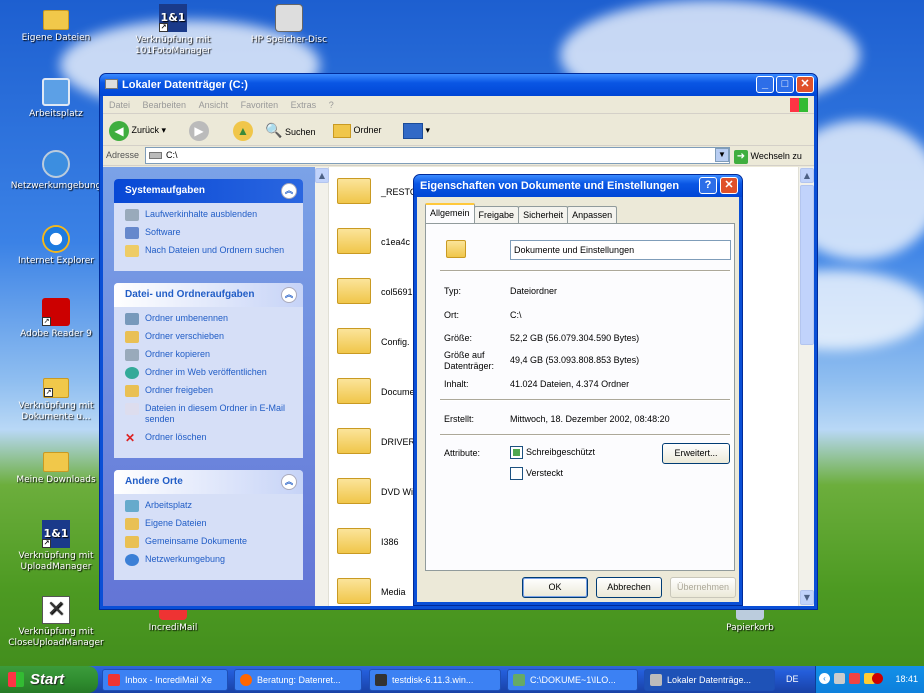 This screenshot has width=924, height=693. What do you see at coordinates (304, 105) in the screenshot?
I see `menu-extras: Extras` at bounding box center [304, 105].